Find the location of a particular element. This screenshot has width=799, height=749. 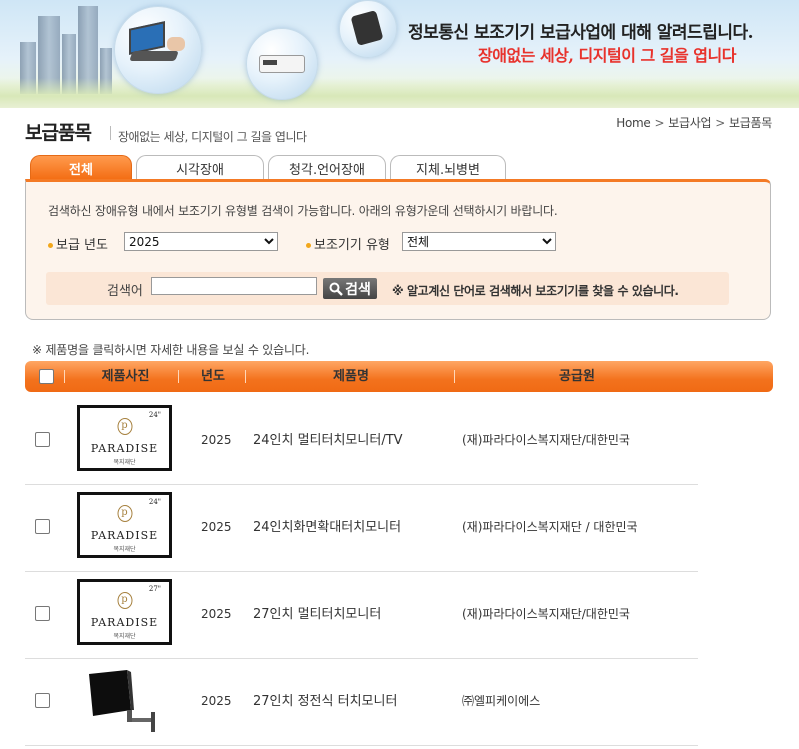

year-label: 보급 년도 is located at coordinates (78, 243).